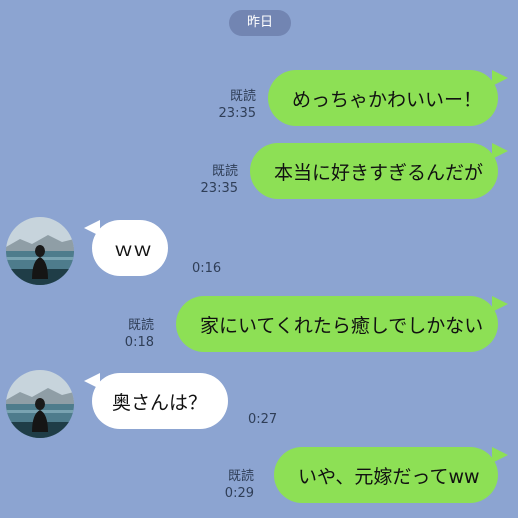  Describe the element at coordinates (342, 325) in the screenshot. I see `message-text: 家にいてくれたら癒しでしかない` at that location.